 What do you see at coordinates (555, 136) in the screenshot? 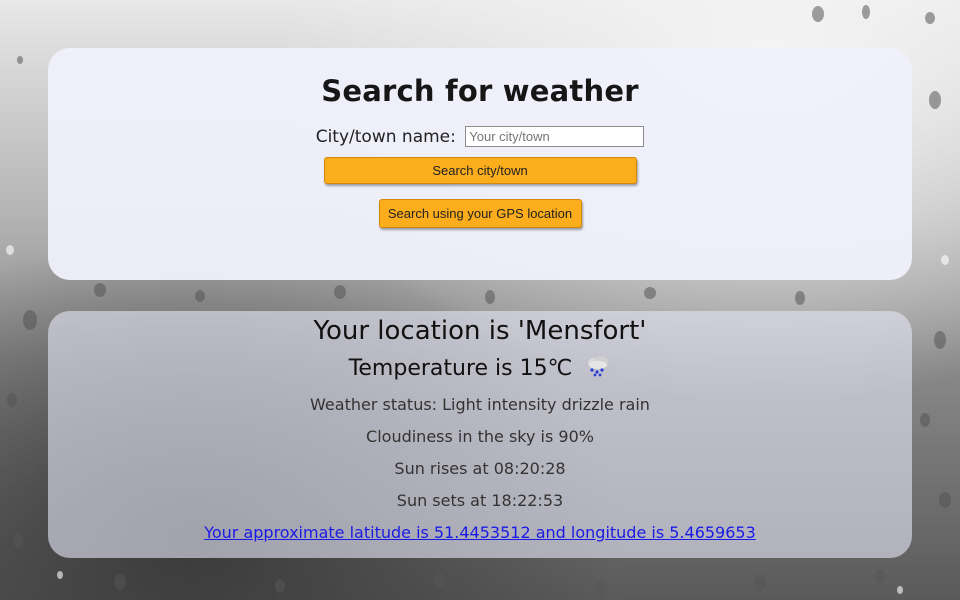
I see `city-input` at bounding box center [555, 136].